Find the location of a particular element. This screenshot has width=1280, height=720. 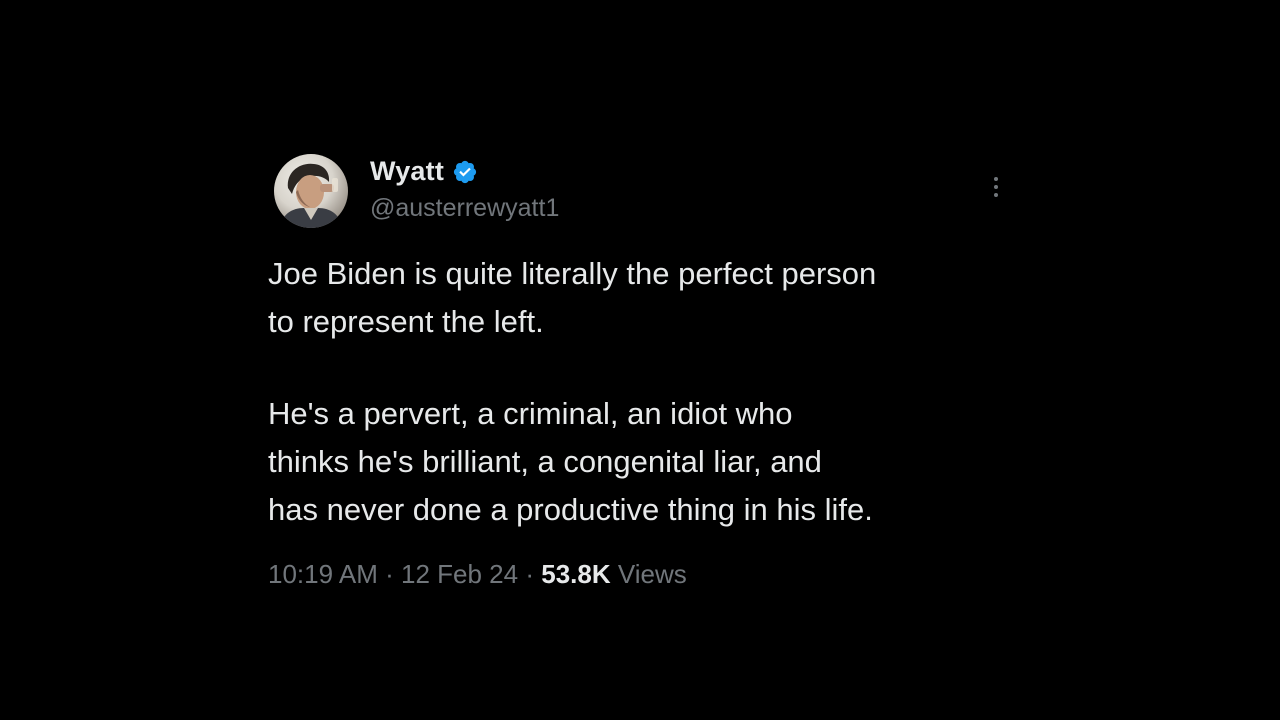

more-options-icon is located at coordinates (996, 187).